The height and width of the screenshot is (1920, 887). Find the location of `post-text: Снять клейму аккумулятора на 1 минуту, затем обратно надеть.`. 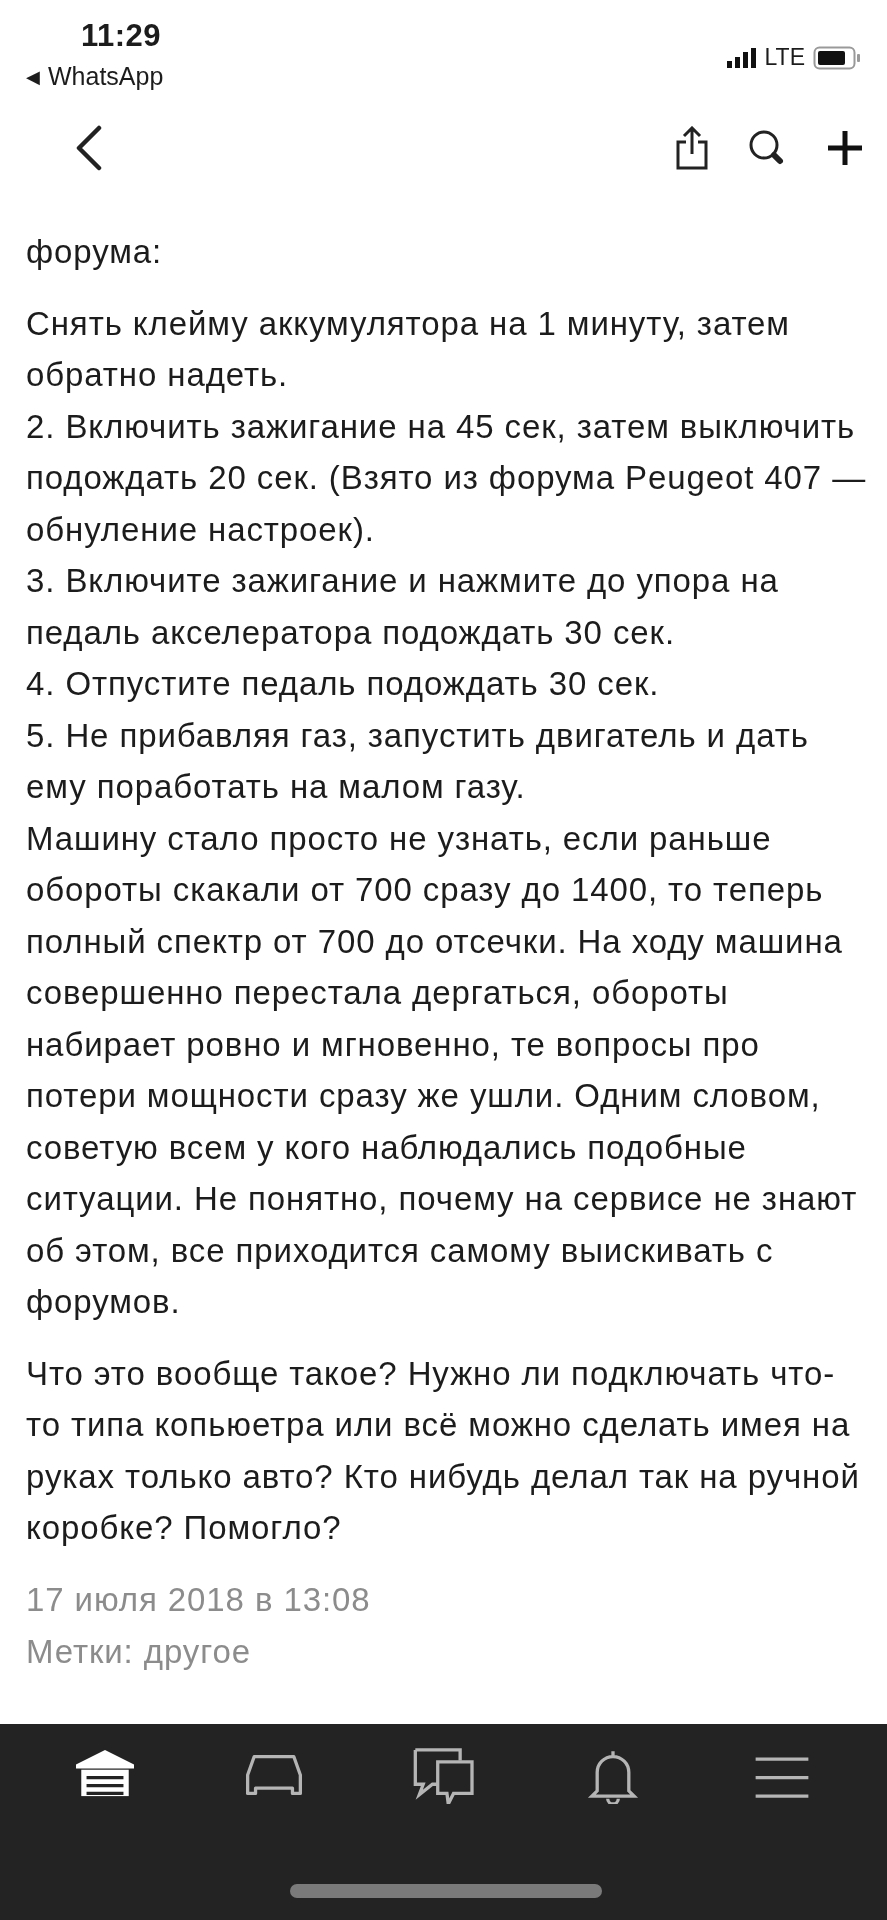

post-text: Снять клейму аккумулятора на 1 минуту, затем обратно надеть. is located at coordinates (408, 349).